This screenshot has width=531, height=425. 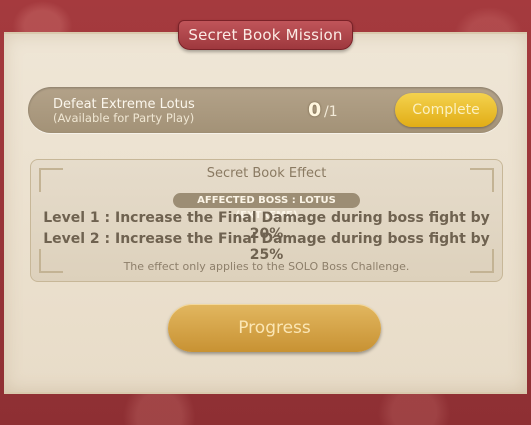 I want to click on complete-button: Complete, so click(x=446, y=110).